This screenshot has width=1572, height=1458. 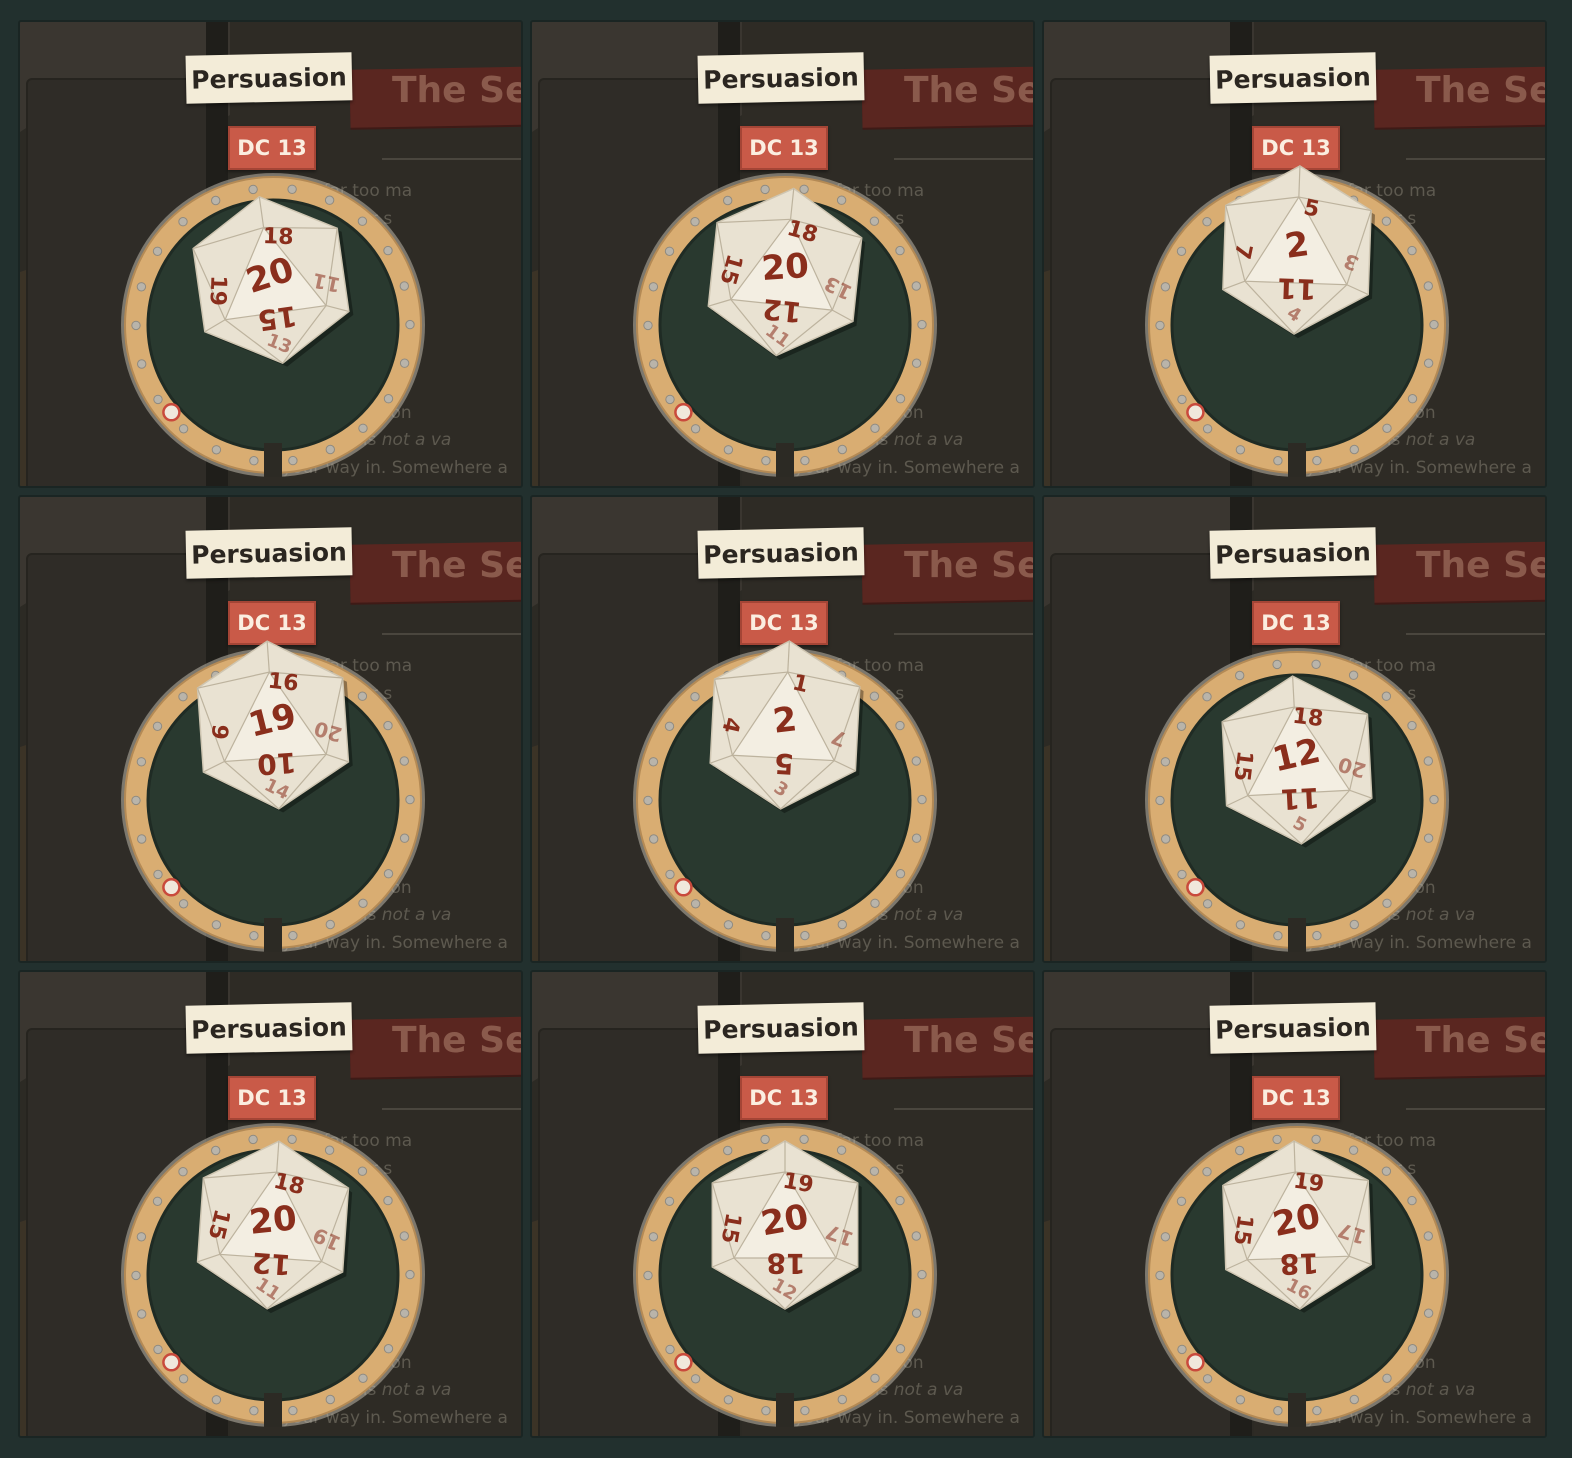 I want to click on d20-die: 201812151119, so click(x=274, y=1227).